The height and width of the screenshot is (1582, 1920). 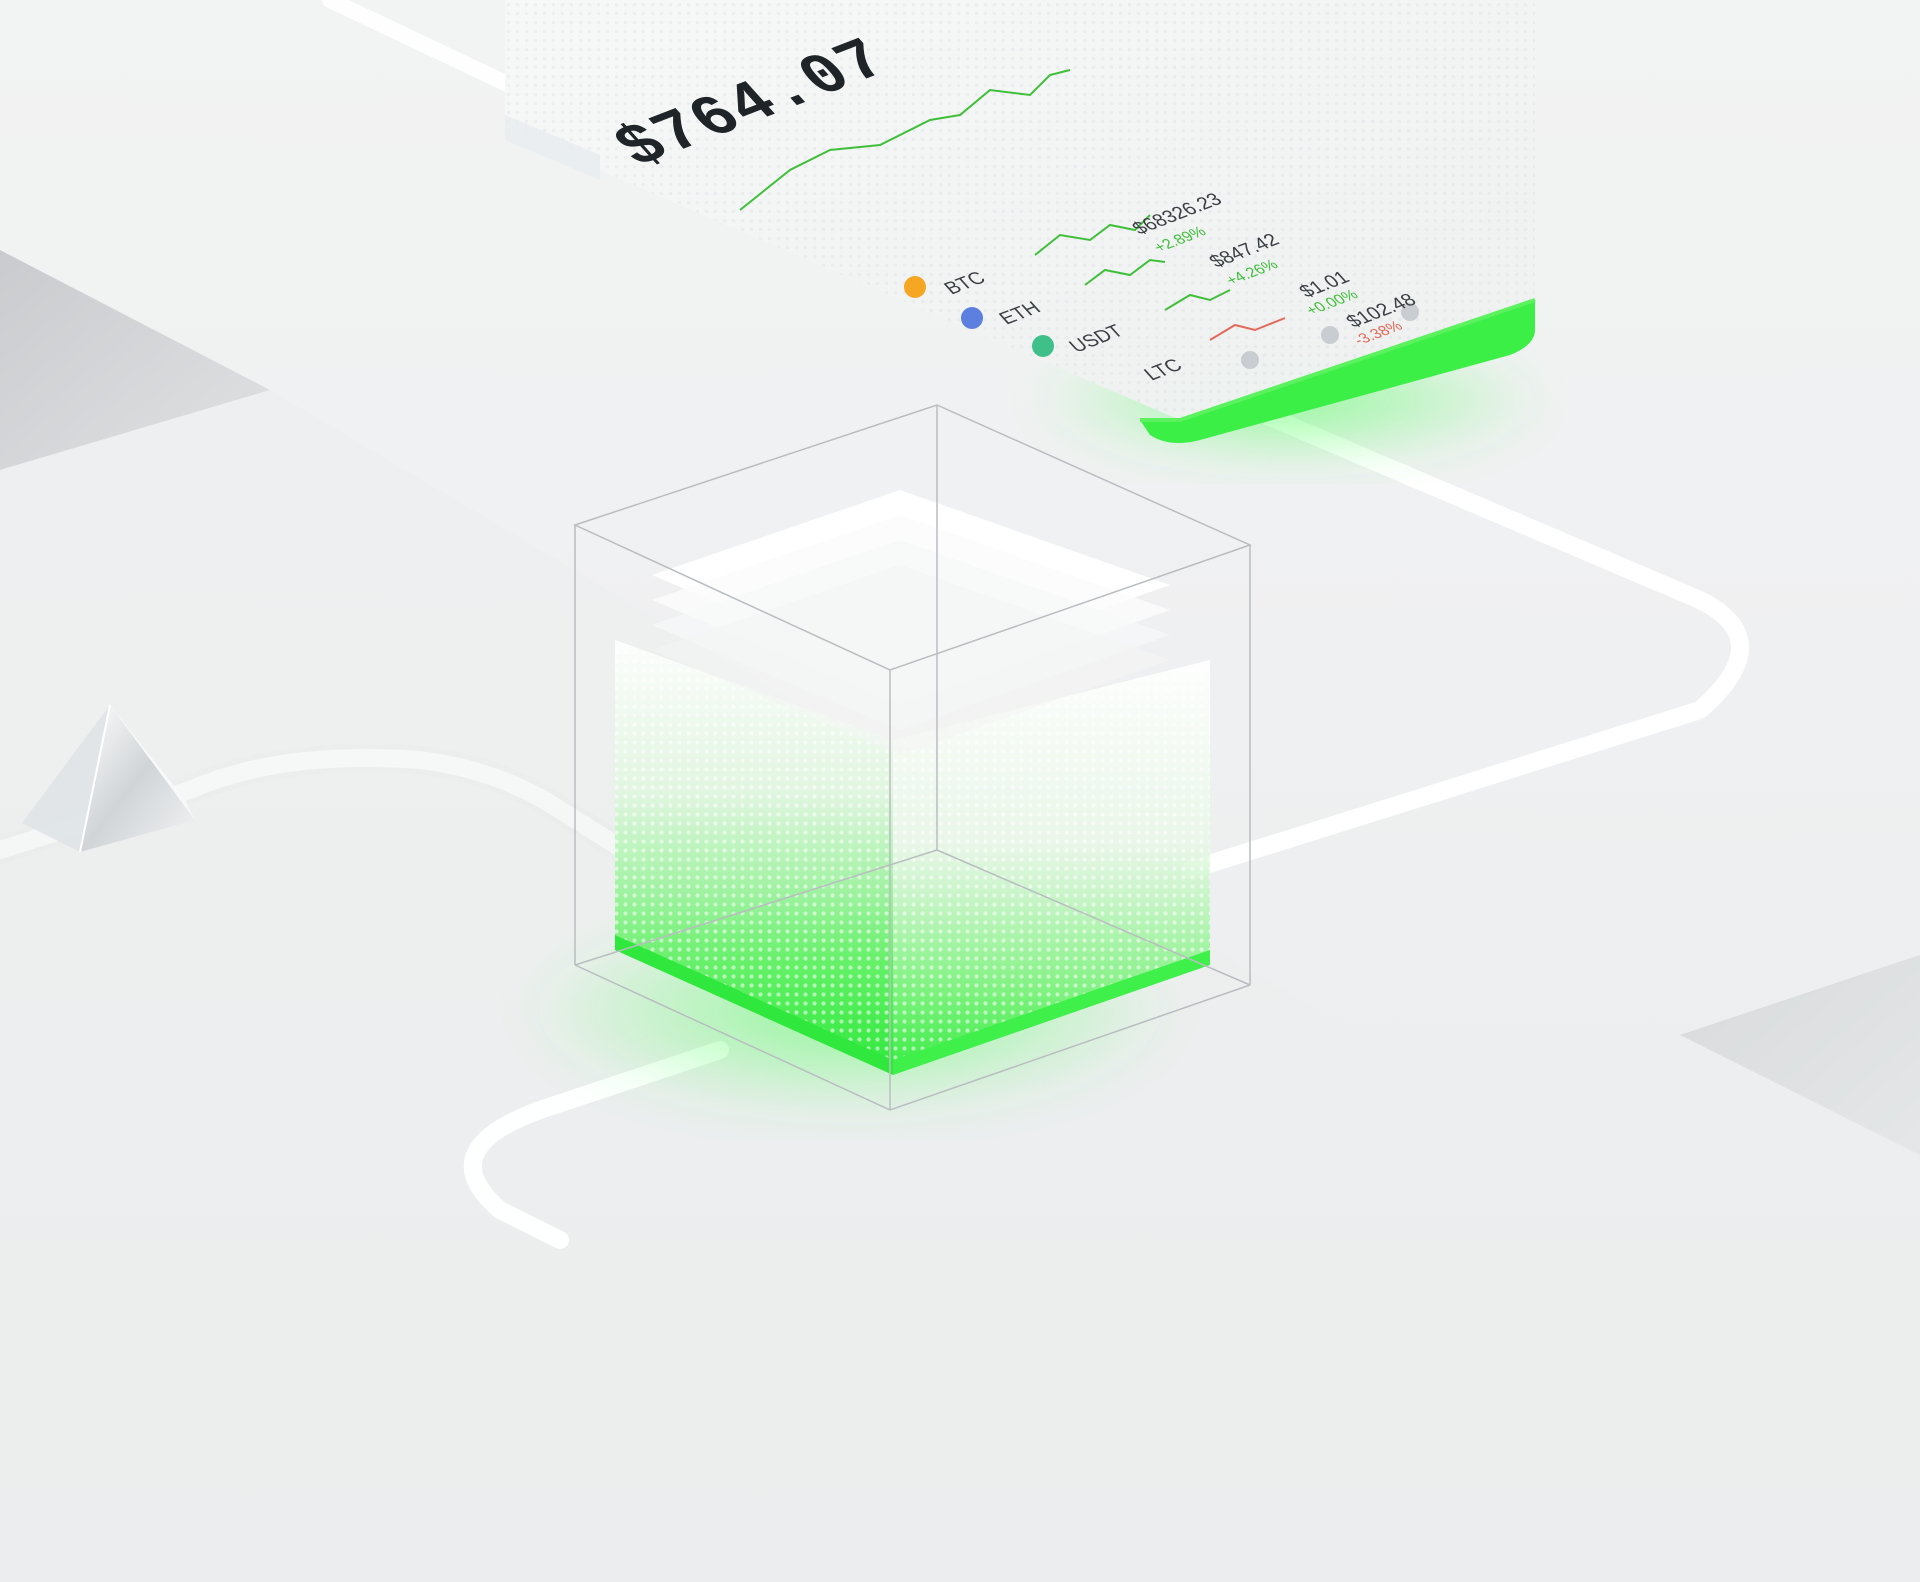 I want to click on eth-coin-icon, so click(x=972, y=318).